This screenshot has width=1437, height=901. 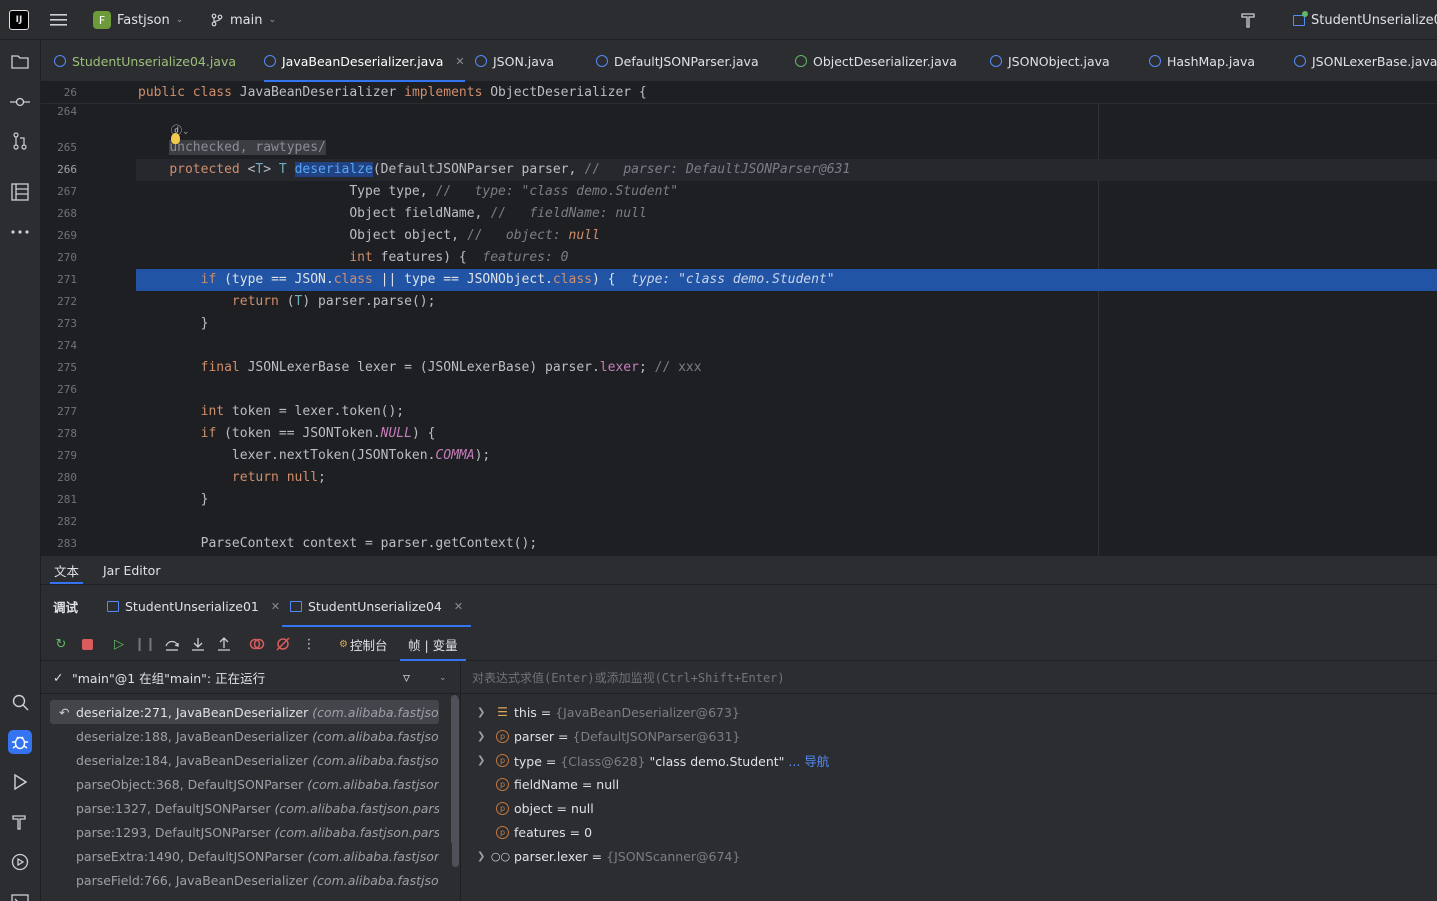 I want to click on tab-jar-editor: Jar Editor, so click(x=131, y=570).